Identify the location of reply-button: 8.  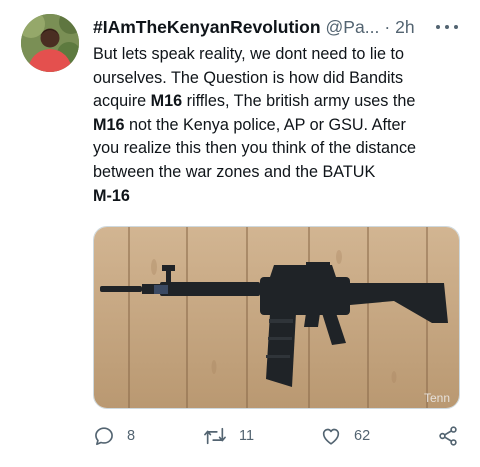
(114, 436).